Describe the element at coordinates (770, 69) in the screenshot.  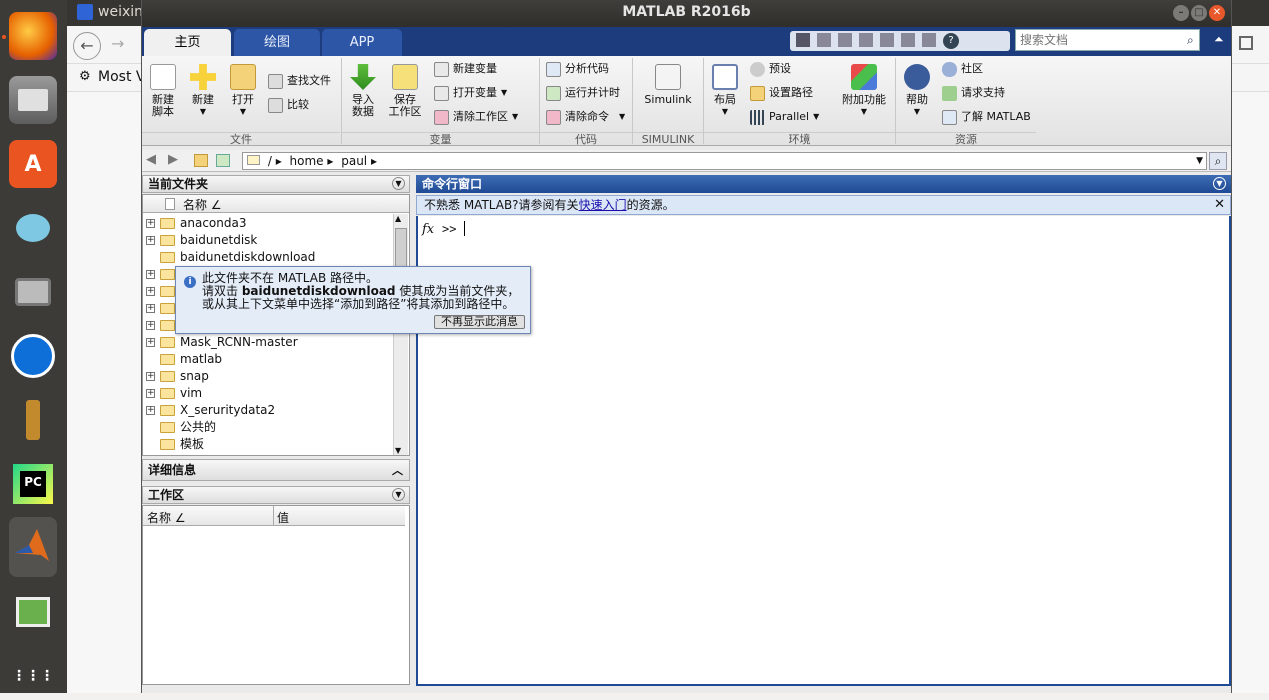
I see `preferences-button: 预设` at that location.